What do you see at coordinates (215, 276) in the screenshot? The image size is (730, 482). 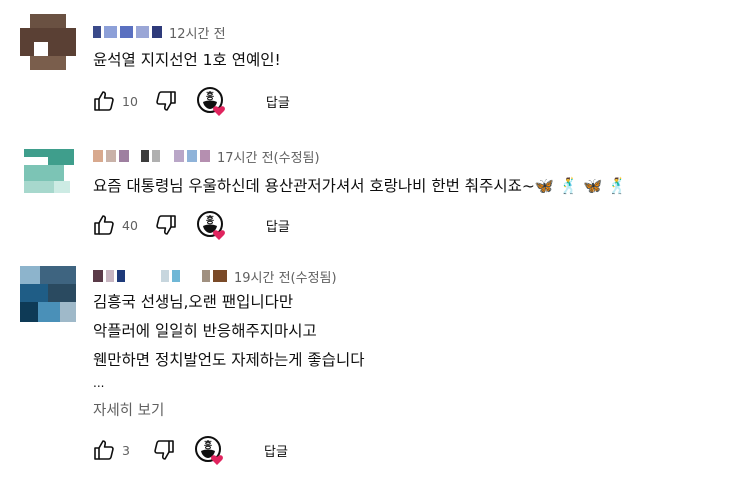 I see `comment-author-meta: 19시간 전(수정됨)` at bounding box center [215, 276].